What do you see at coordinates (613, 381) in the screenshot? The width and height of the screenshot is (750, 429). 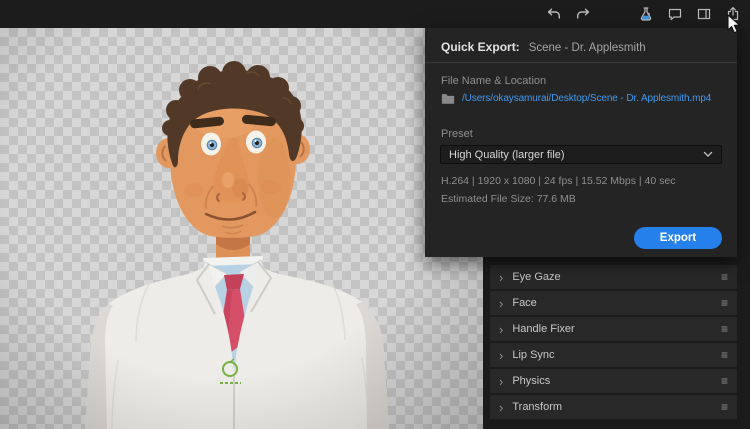 I see `behavior-row-physics: › Physics ≡` at bounding box center [613, 381].